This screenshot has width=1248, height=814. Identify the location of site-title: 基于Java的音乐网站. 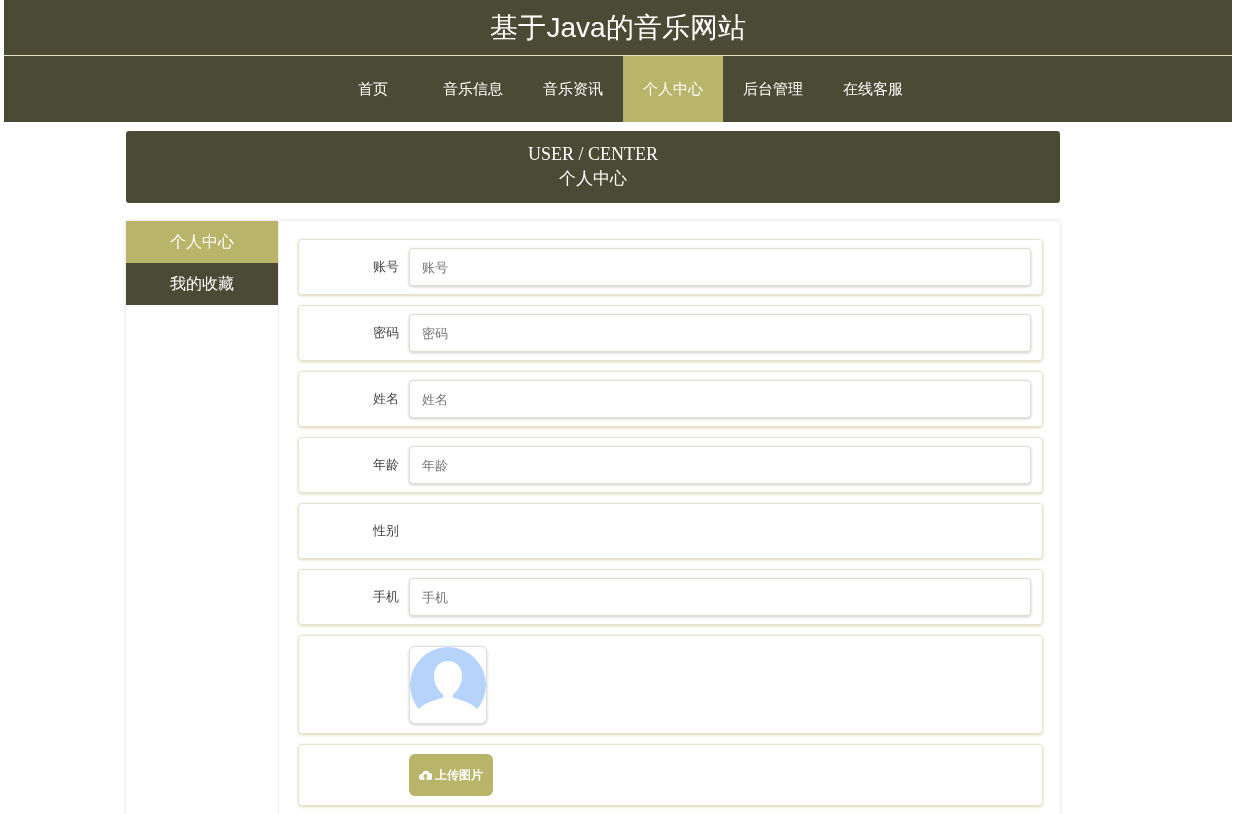
(618, 27).